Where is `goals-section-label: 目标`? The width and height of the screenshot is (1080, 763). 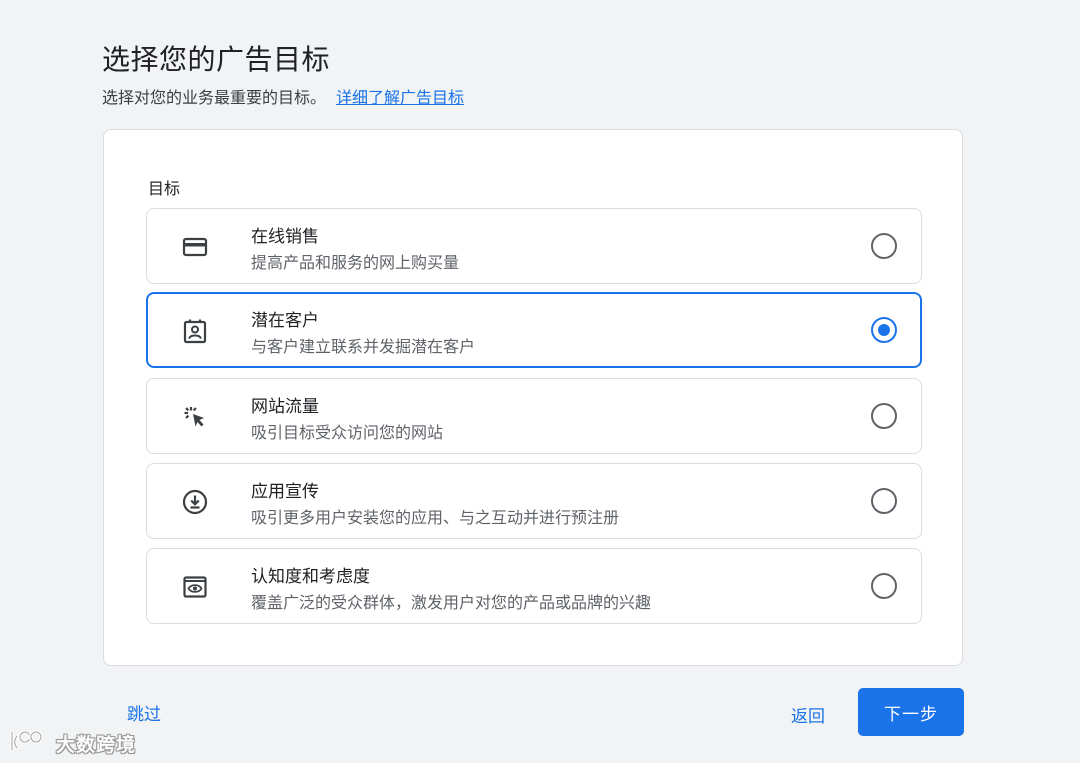 goals-section-label: 目标 is located at coordinates (164, 188).